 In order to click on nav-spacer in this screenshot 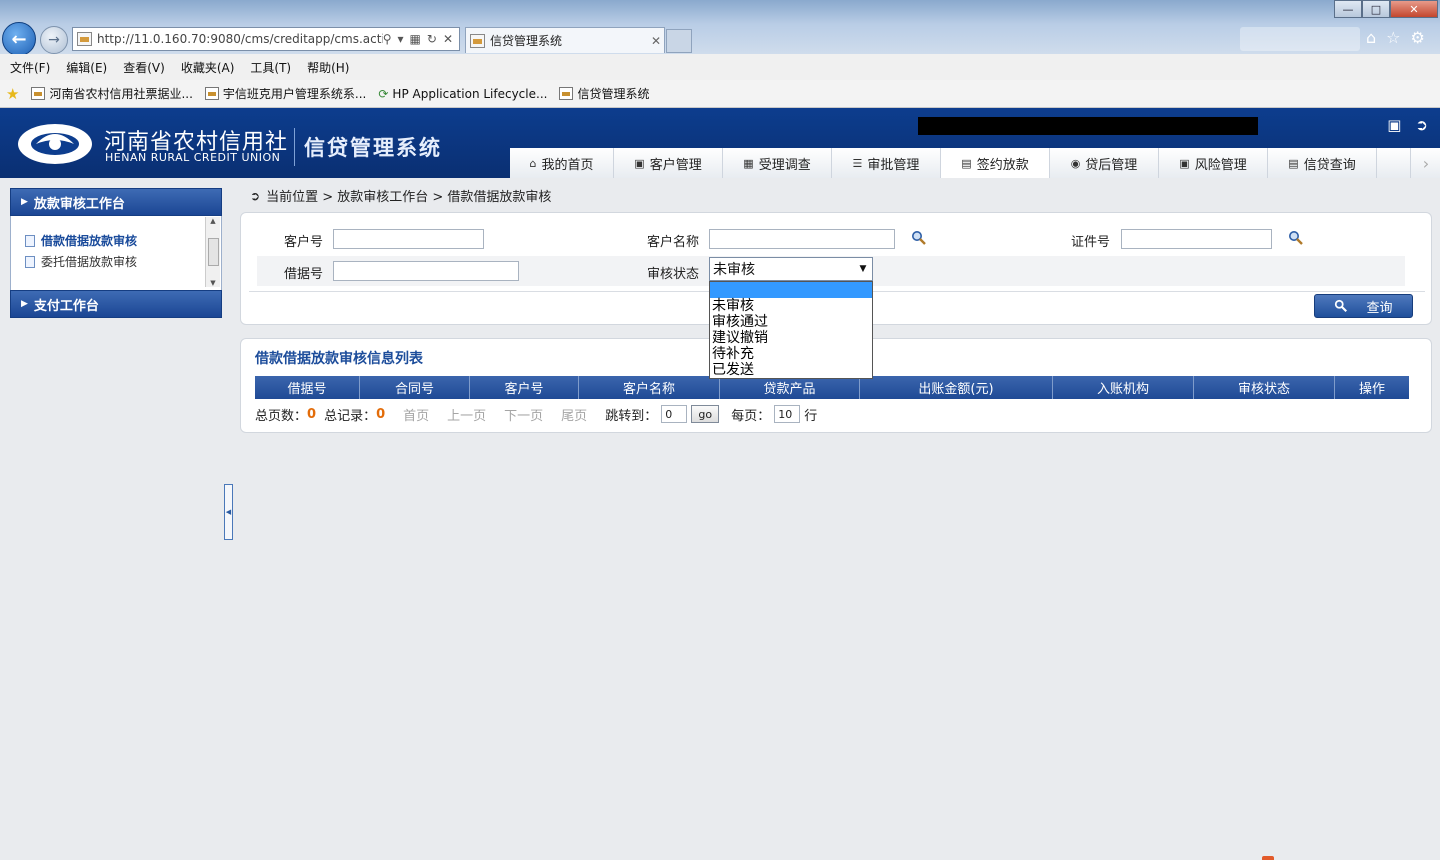, I will do `click(1394, 163)`.